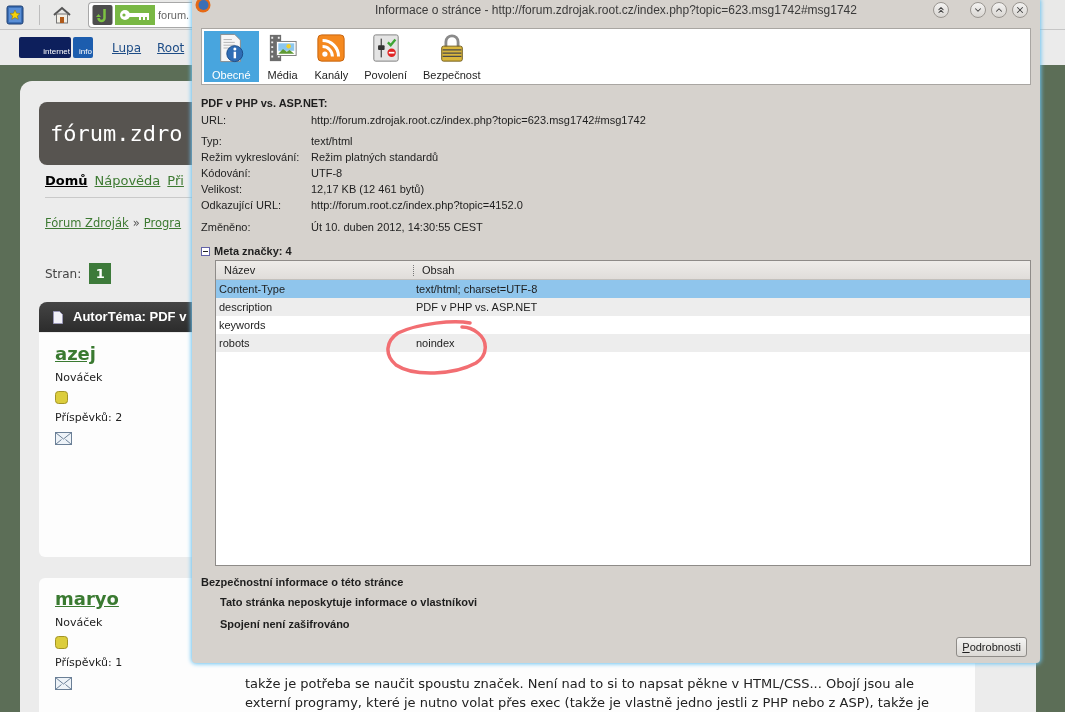  What do you see at coordinates (435, 343) in the screenshot?
I see `table-cell: noindex` at bounding box center [435, 343].